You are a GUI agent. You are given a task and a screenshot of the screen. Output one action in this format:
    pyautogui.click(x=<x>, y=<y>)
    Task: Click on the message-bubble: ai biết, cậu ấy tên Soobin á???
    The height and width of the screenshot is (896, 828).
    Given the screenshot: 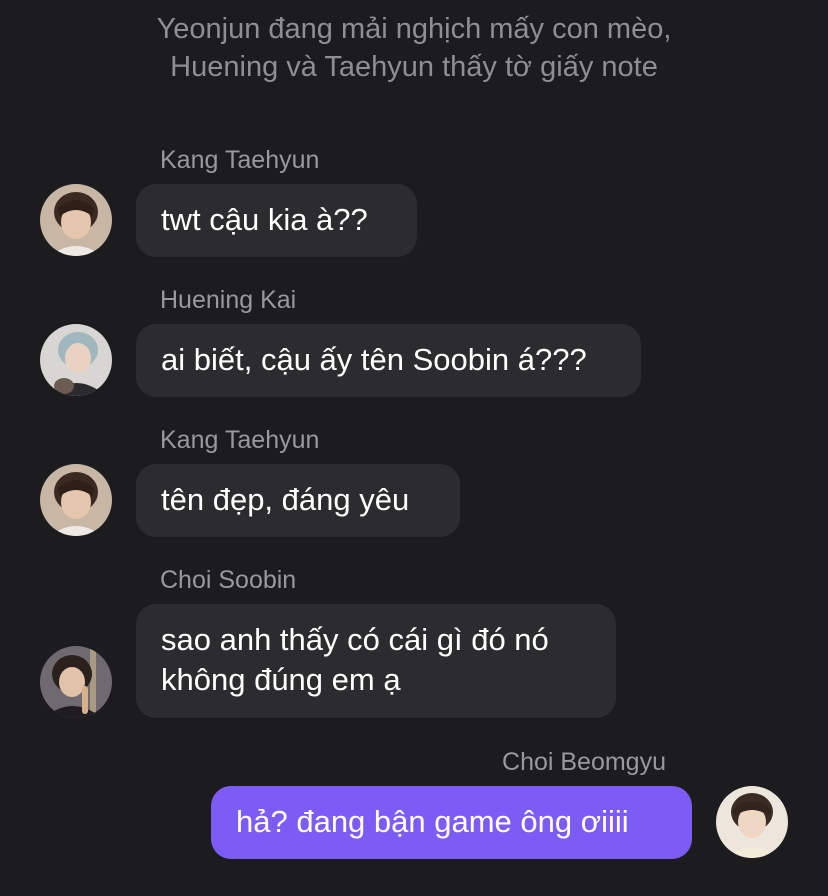 What is the action you would take?
    pyautogui.click(x=388, y=360)
    